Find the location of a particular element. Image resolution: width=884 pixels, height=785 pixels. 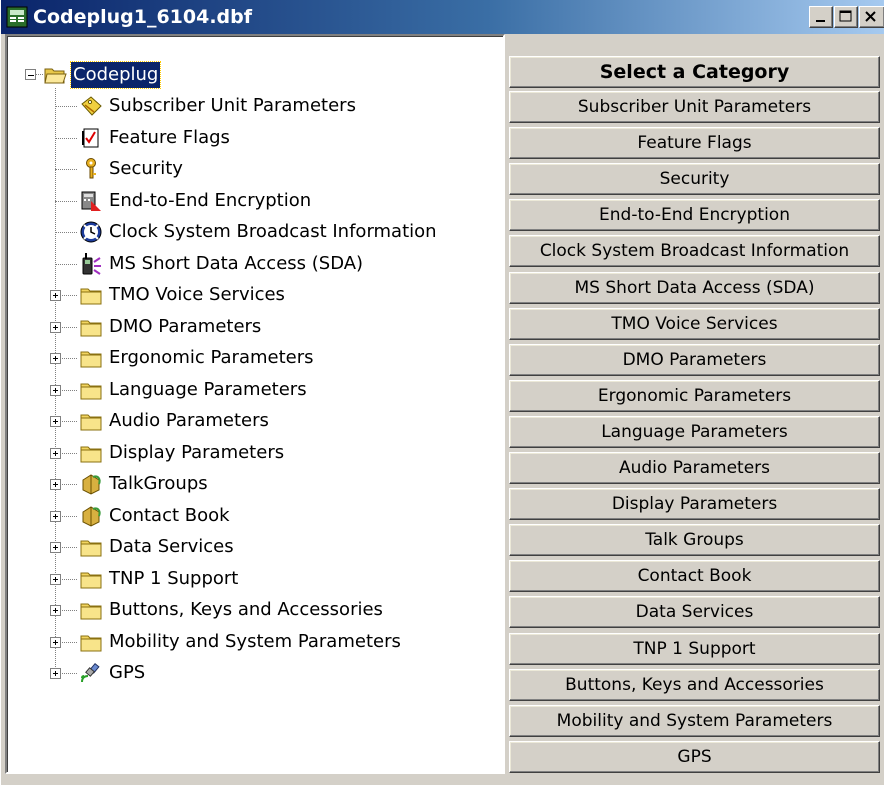

tree-item-tmo-voice-services: TMO Voice Services is located at coordinates (287, 295).